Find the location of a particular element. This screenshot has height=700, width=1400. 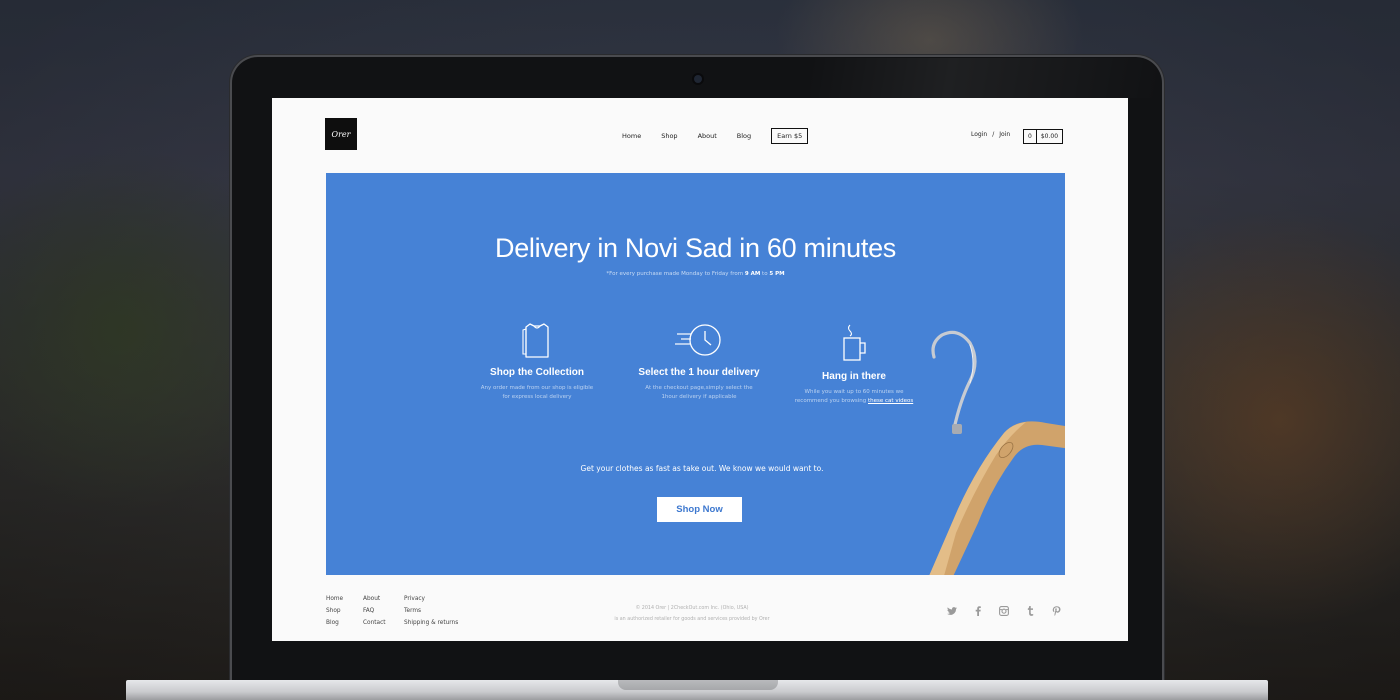

footer-privacy: Privacy is located at coordinates (431, 599).